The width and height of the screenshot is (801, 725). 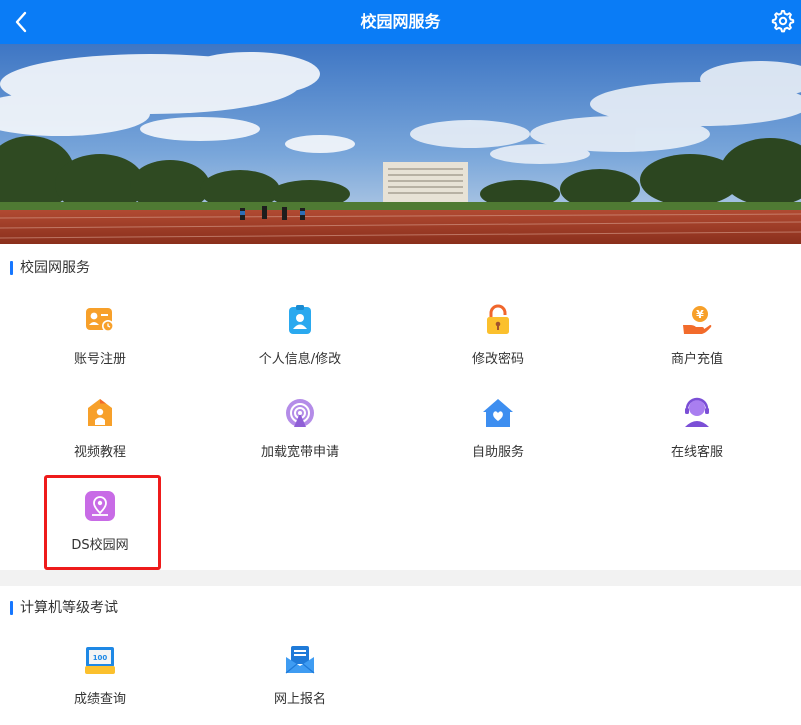 I want to click on grid-item-label: DS校园网, so click(x=100, y=545).